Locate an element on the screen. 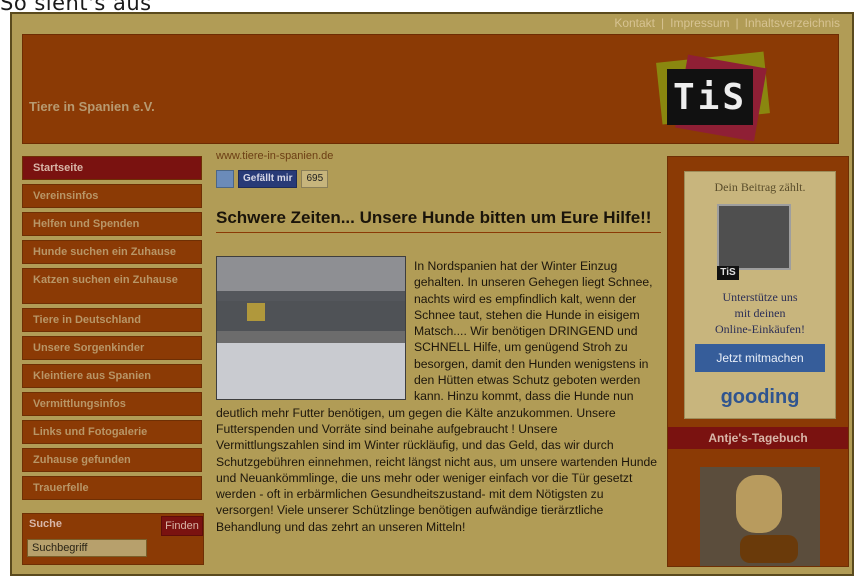 Image resolution: width=862 pixels, height=576 pixels. search-button: Finden is located at coordinates (182, 526).